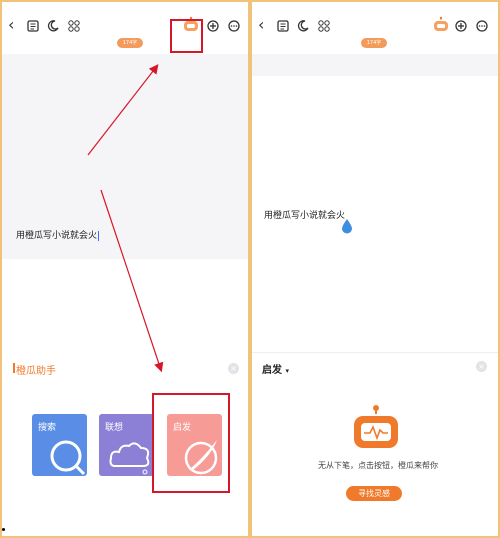  Describe the element at coordinates (3, 529) in the screenshot. I see `corner-dot` at that location.